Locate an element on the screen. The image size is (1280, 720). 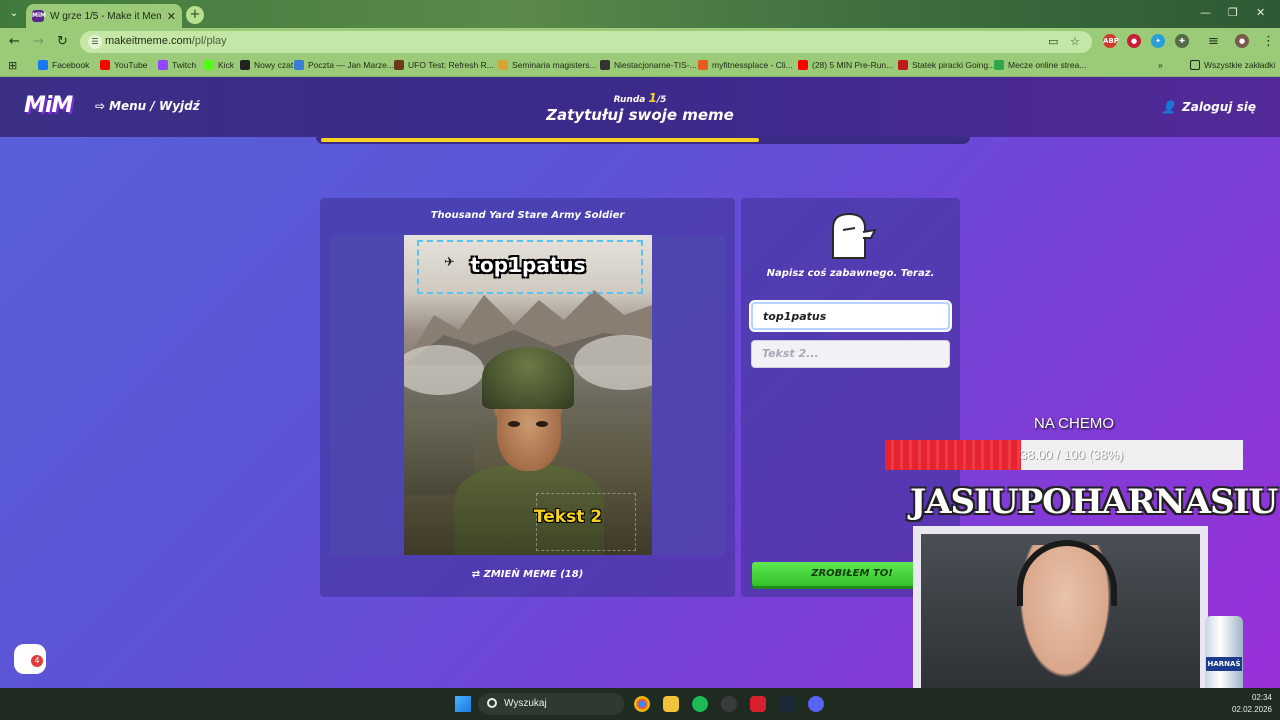
bookmark-item: Kick is located at coordinates (219, 65).